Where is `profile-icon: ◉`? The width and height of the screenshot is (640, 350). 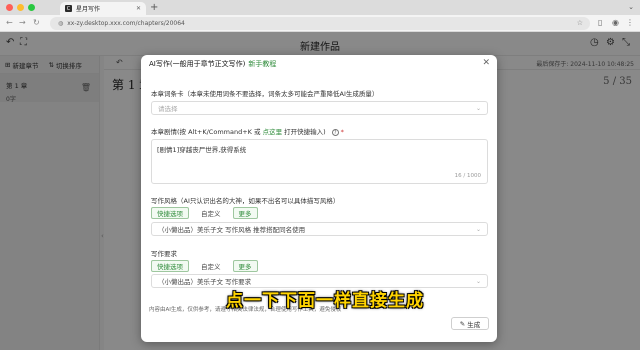 profile-icon: ◉ is located at coordinates (615, 22).